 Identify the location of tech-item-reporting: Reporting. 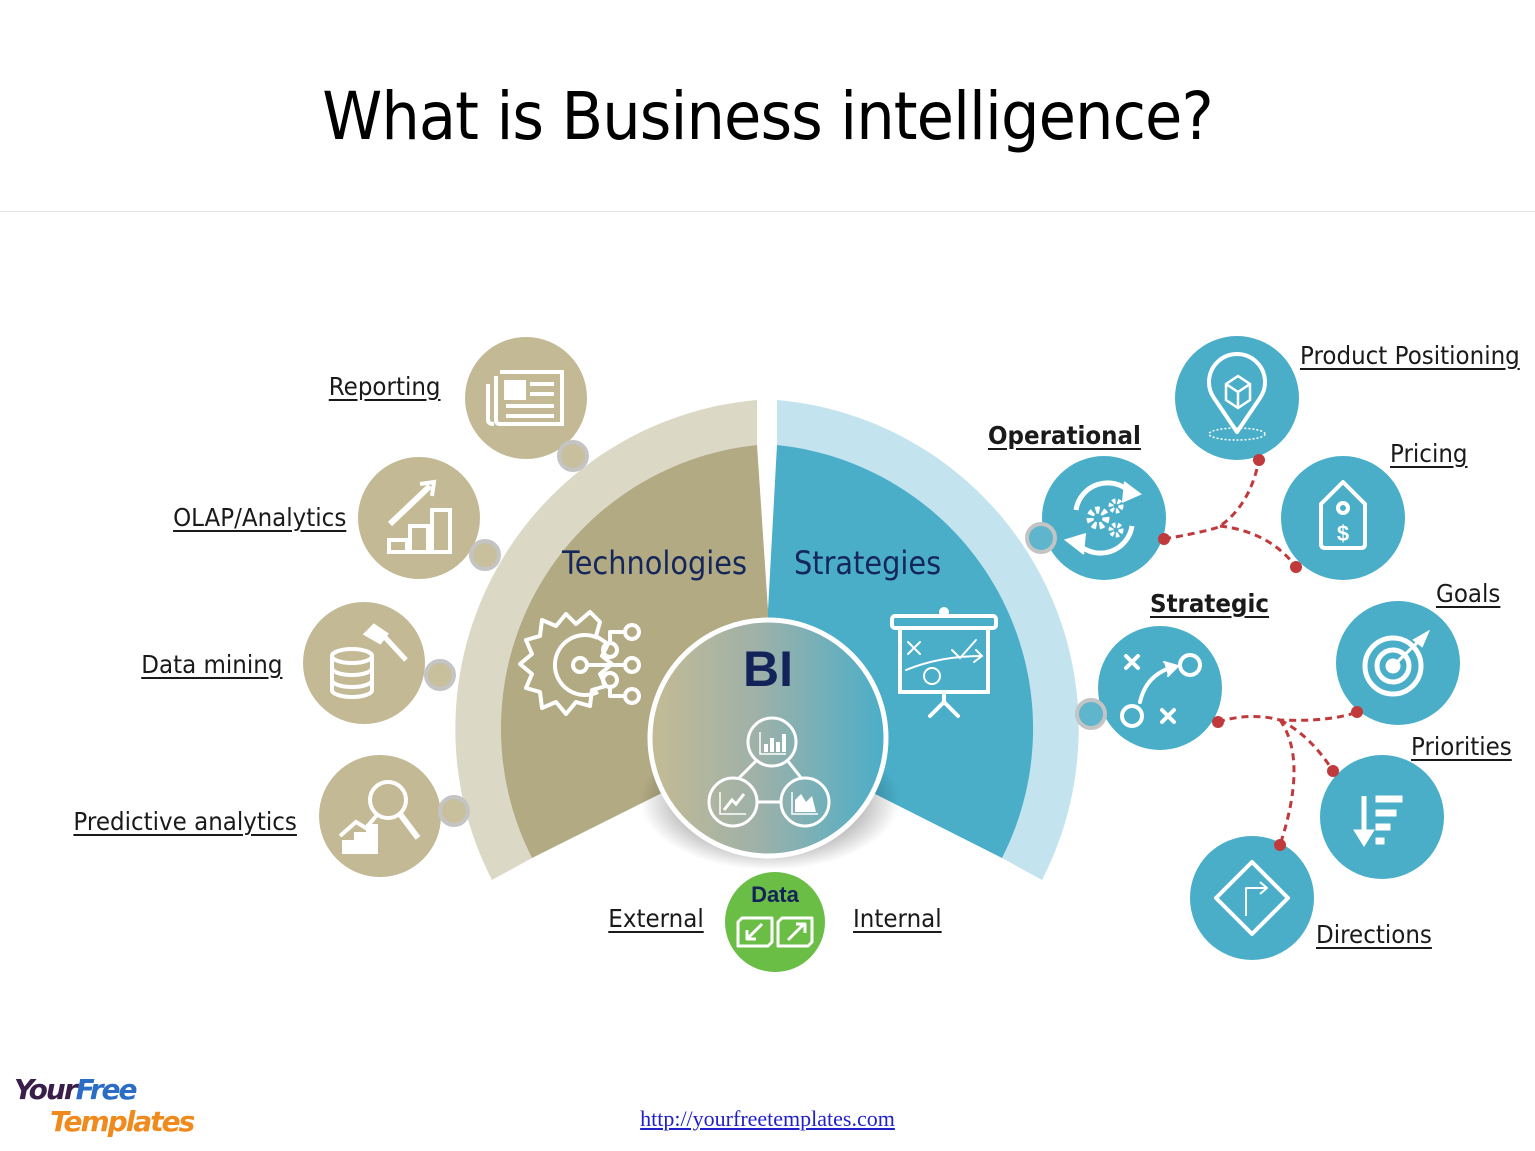
(385, 386).